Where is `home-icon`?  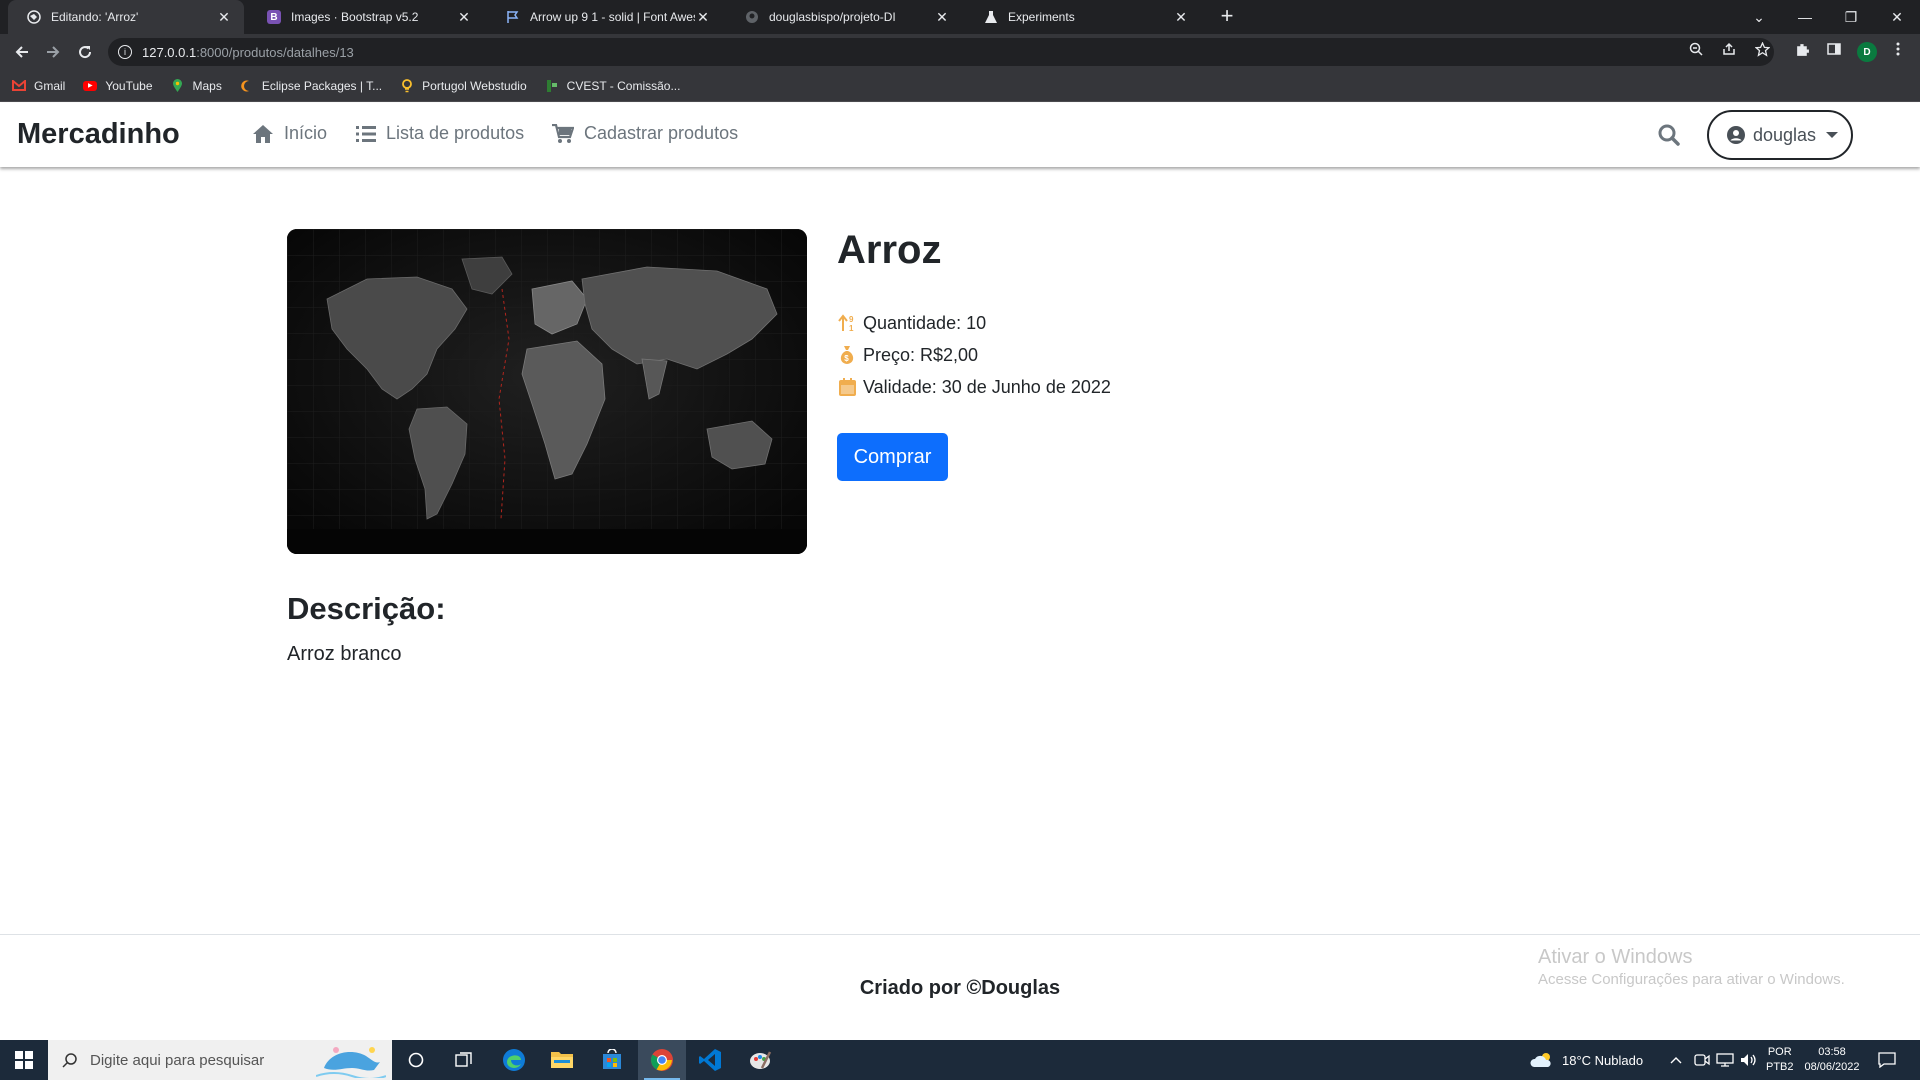
home-icon is located at coordinates (263, 133).